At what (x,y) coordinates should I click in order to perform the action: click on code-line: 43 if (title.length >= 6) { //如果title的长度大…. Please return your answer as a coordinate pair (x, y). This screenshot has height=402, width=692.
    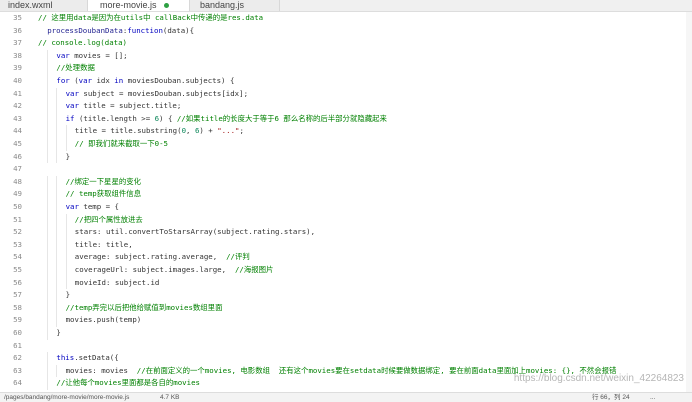
    Looking at the image, I should click on (346, 119).